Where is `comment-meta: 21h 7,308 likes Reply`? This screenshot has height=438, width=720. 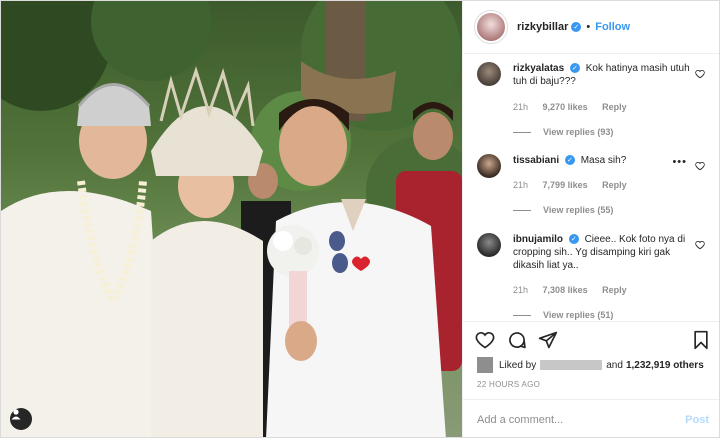
comment-meta: 21h 7,308 likes Reply is located at coordinates (576, 290).